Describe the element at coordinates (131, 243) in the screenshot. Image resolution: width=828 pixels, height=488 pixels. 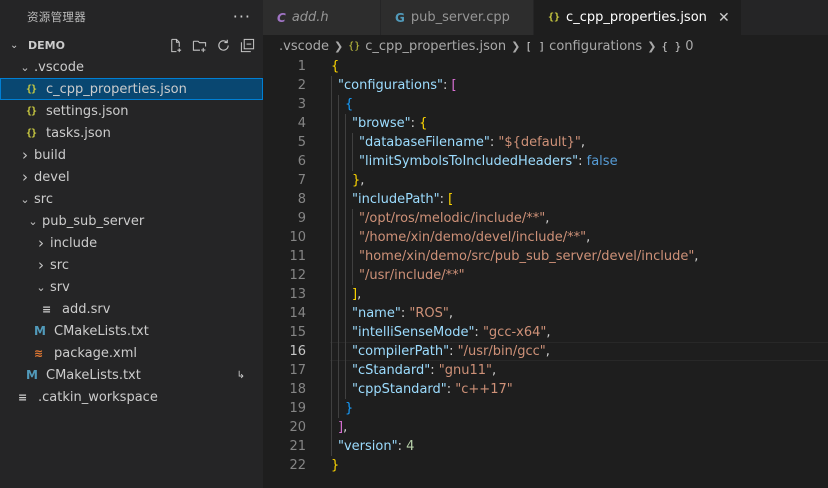
I see `tree-folder: › include` at that location.